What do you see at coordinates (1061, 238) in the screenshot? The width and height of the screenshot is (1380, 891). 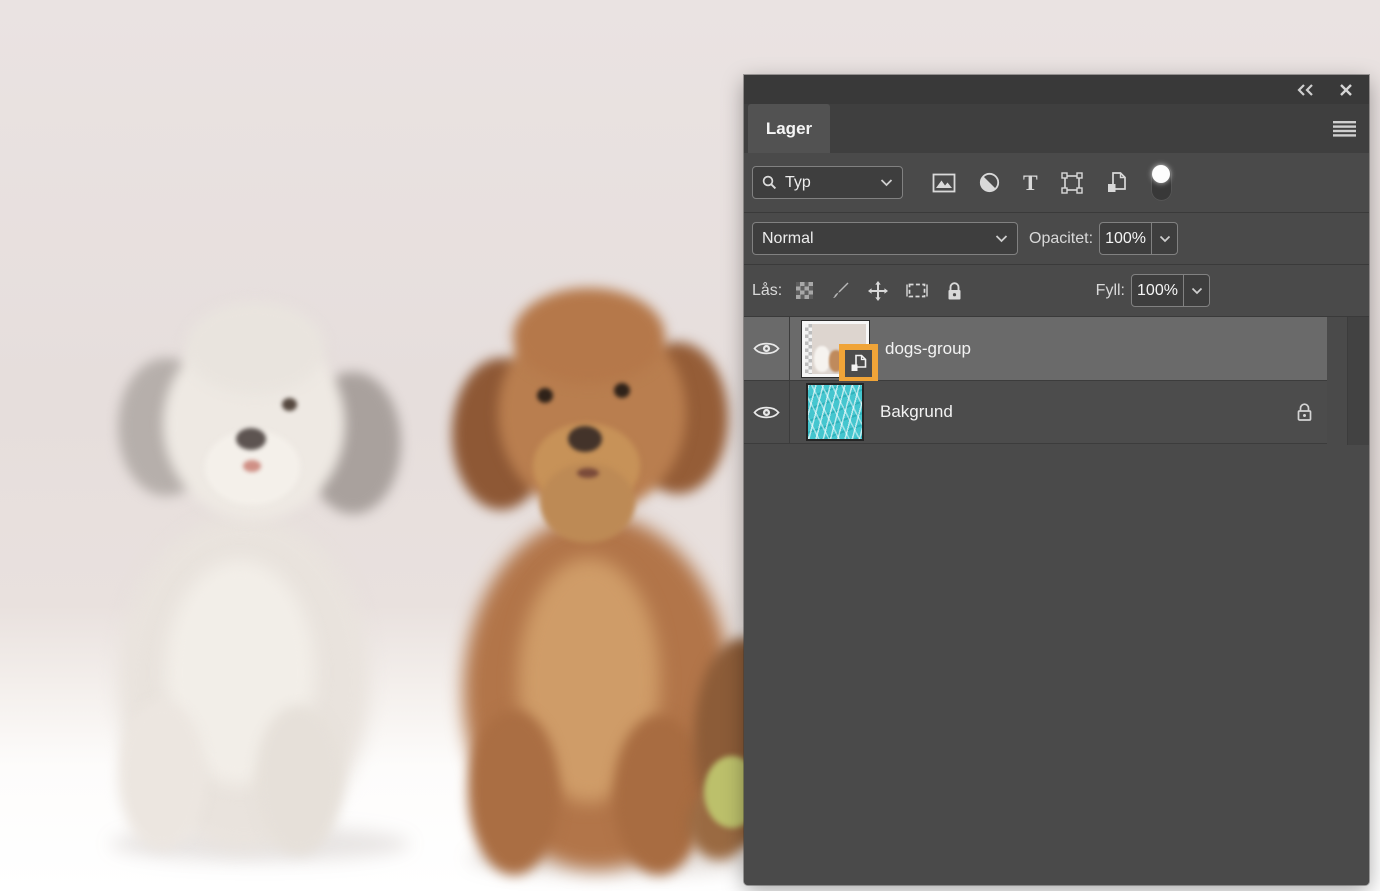 I see `opacity-label: Opacitet:` at bounding box center [1061, 238].